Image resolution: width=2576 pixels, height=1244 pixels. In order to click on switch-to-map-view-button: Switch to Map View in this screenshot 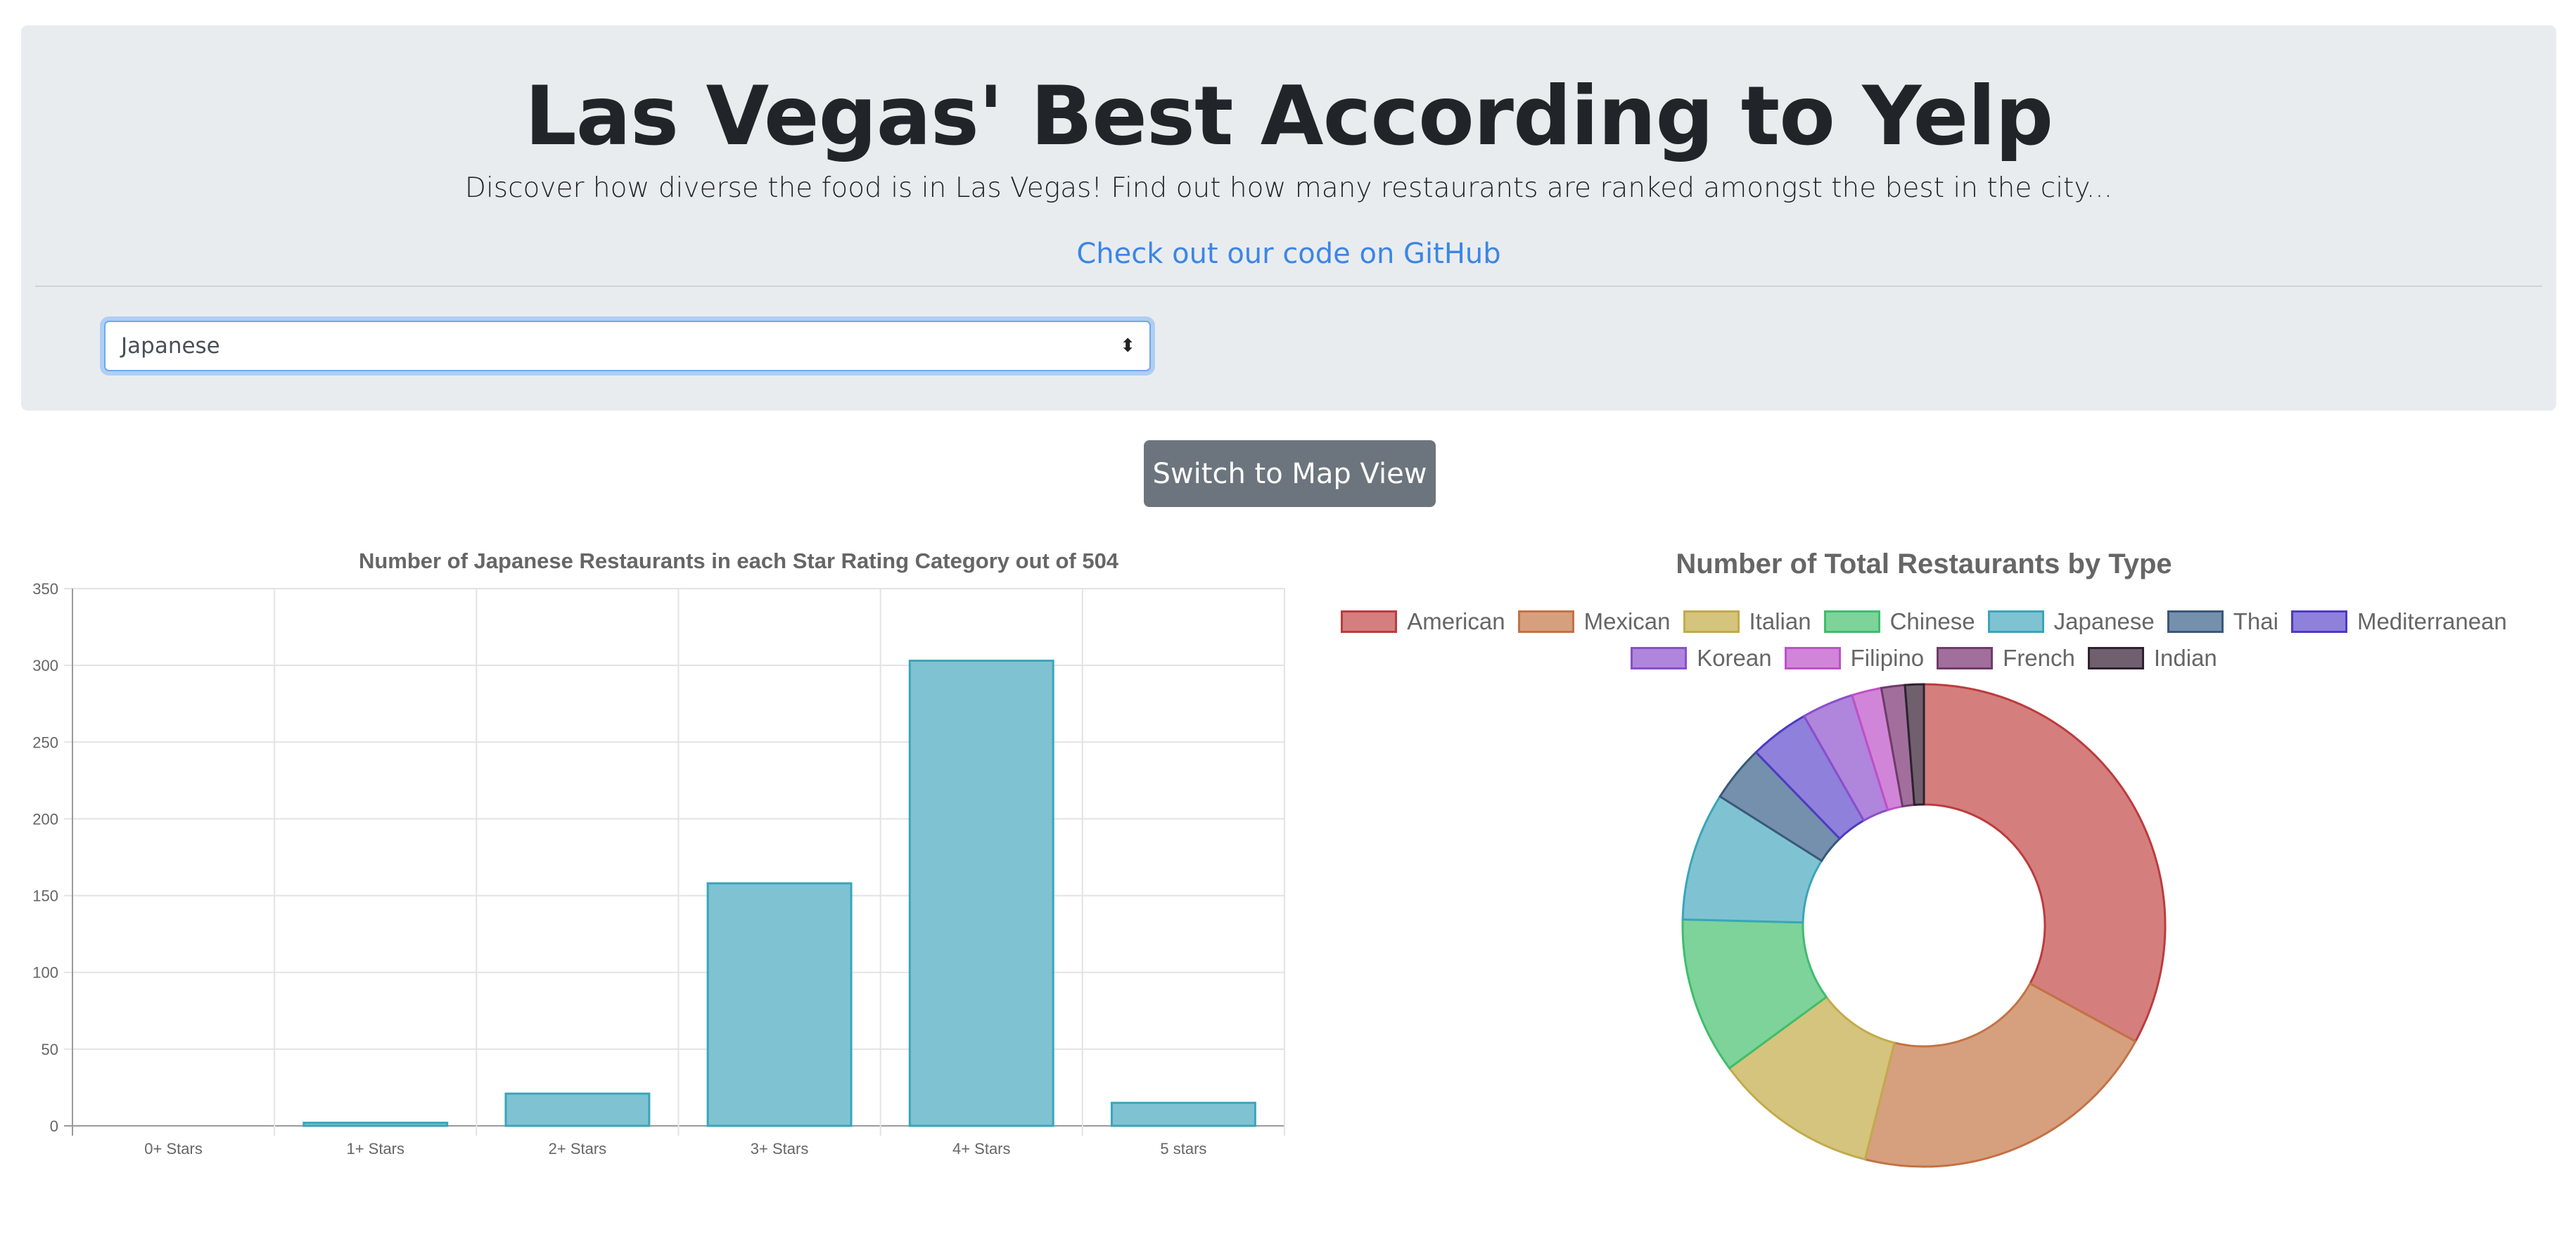, I will do `click(1290, 473)`.